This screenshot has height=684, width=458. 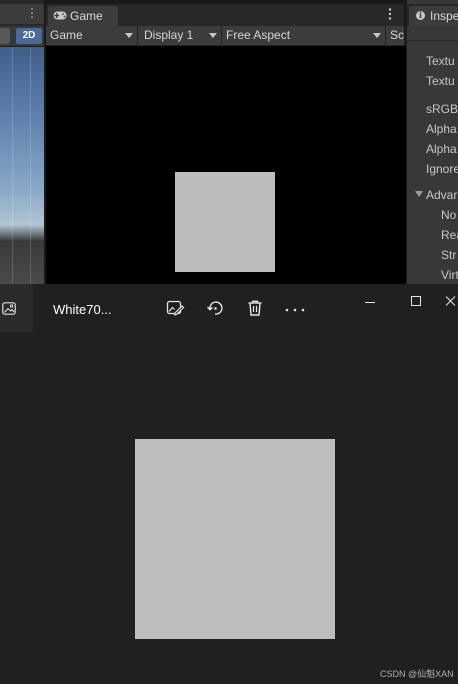 I want to click on tab-game-label: Game, so click(x=86, y=16).